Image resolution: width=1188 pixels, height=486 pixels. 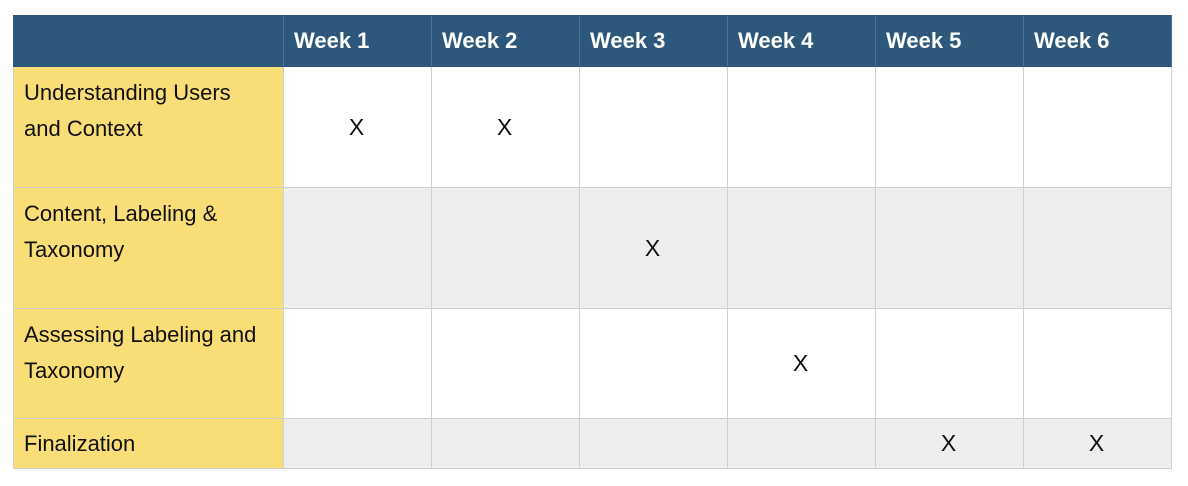 What do you see at coordinates (505, 41) in the screenshot?
I see `header-week-2: Week 2` at bounding box center [505, 41].